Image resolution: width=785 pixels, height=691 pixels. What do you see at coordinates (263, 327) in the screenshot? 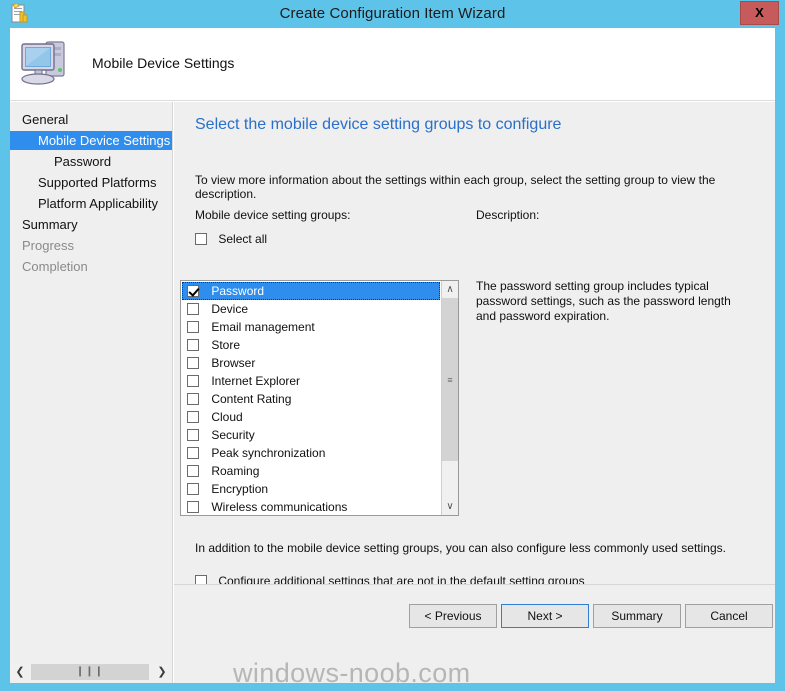
I see `list-item-label: Email management` at bounding box center [263, 327].